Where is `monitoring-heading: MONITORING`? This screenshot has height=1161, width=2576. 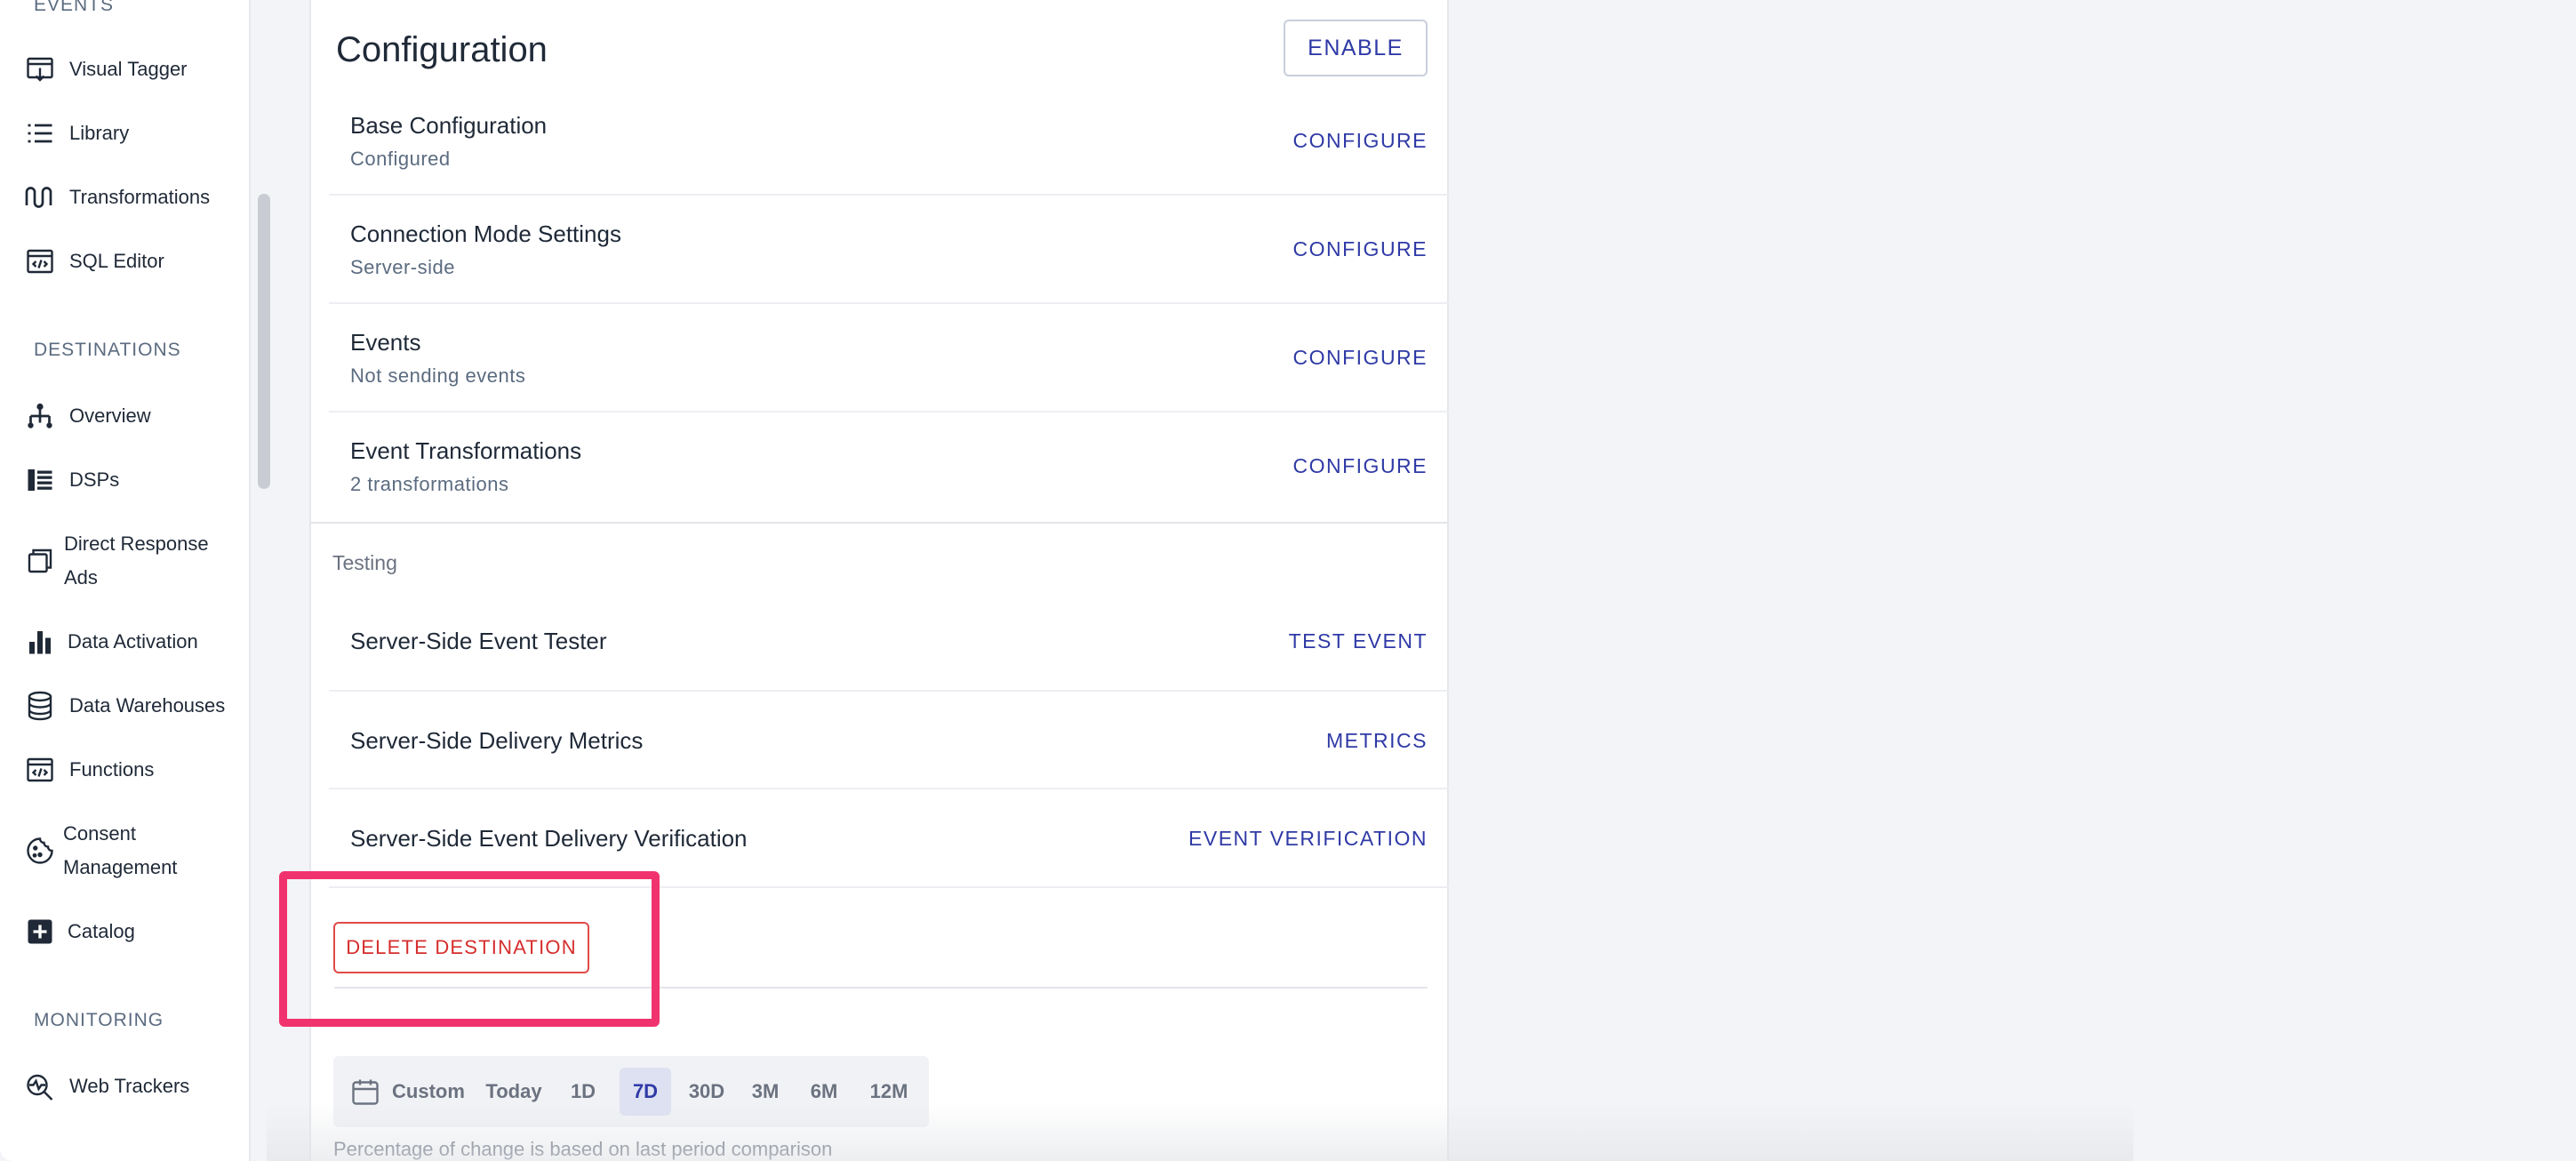
monitoring-heading: MONITORING is located at coordinates (99, 1020).